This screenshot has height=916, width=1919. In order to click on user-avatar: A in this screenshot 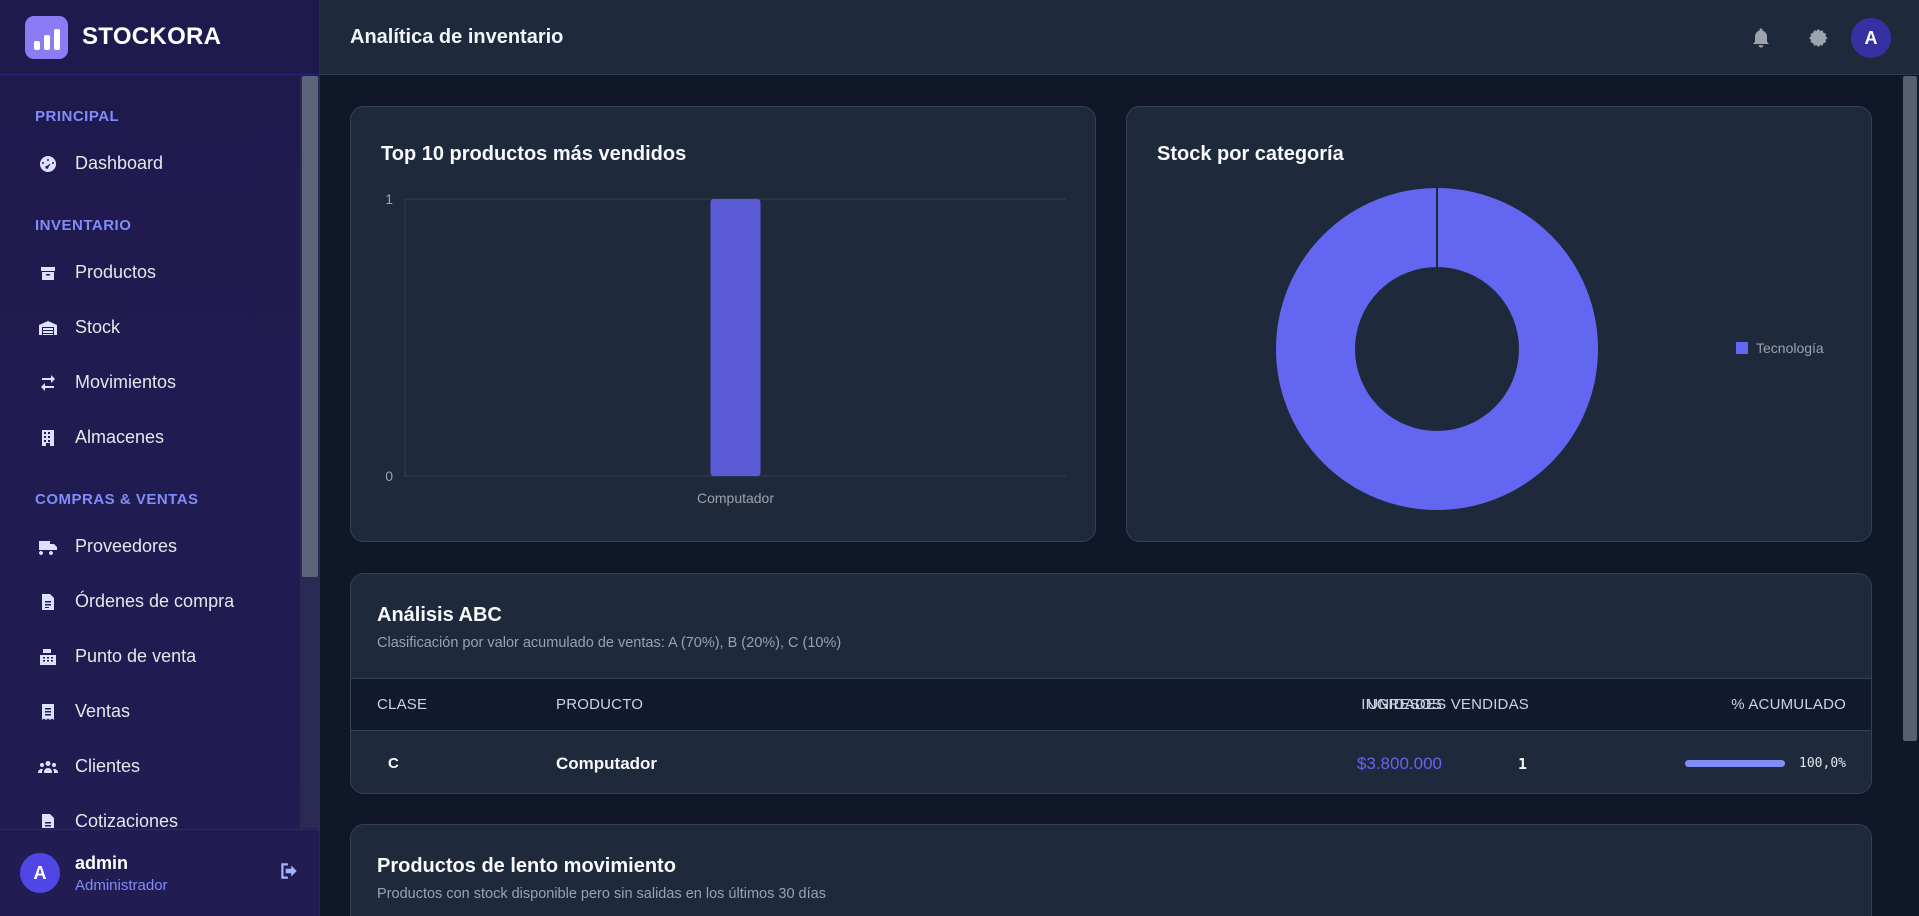, I will do `click(1871, 38)`.